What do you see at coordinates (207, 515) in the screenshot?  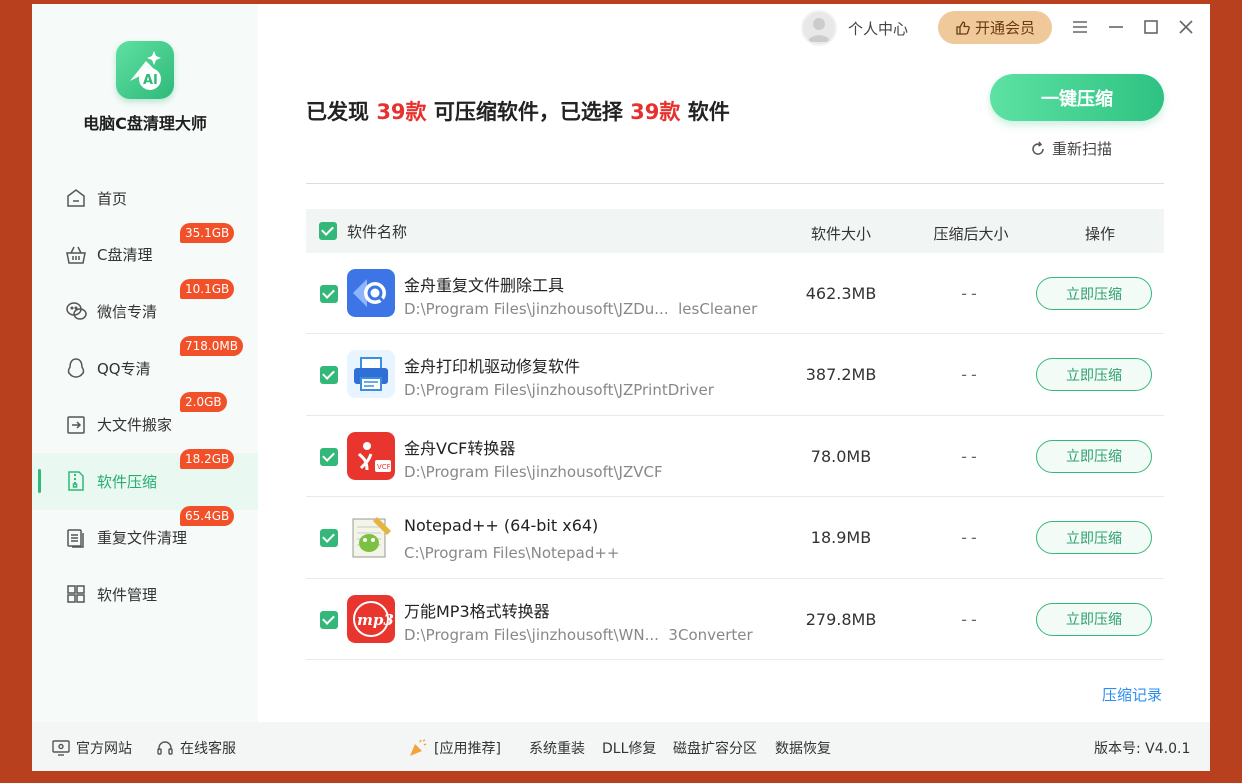 I see `size-badge: 65.4GB` at bounding box center [207, 515].